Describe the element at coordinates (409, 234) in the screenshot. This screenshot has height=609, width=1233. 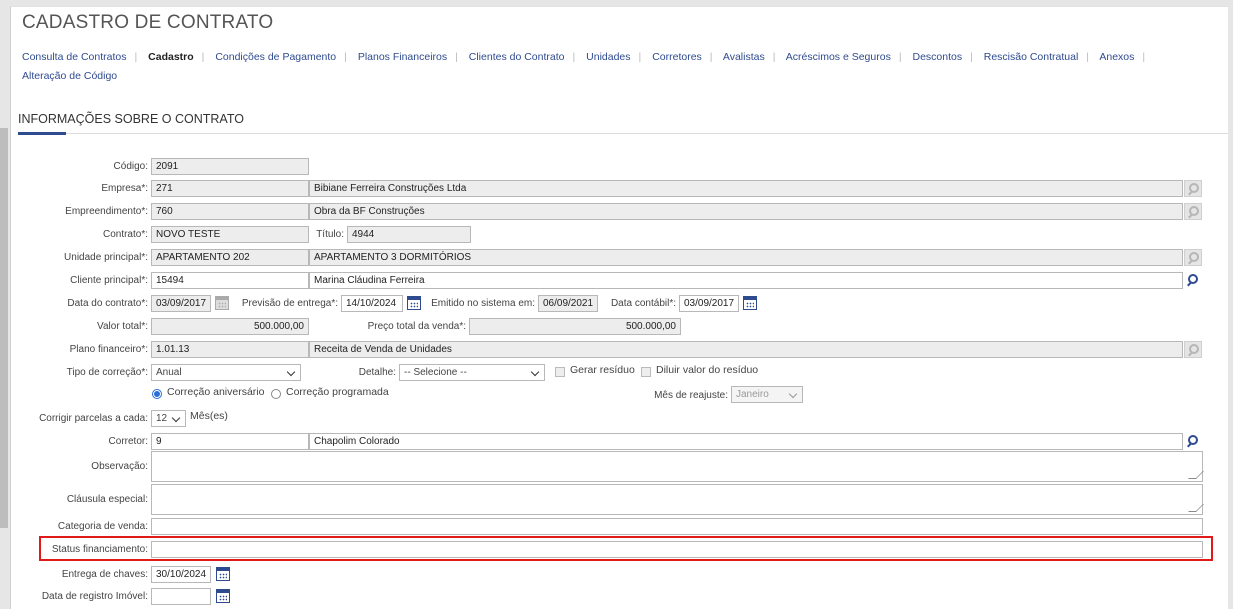
I see `titulo-field: 4944` at that location.